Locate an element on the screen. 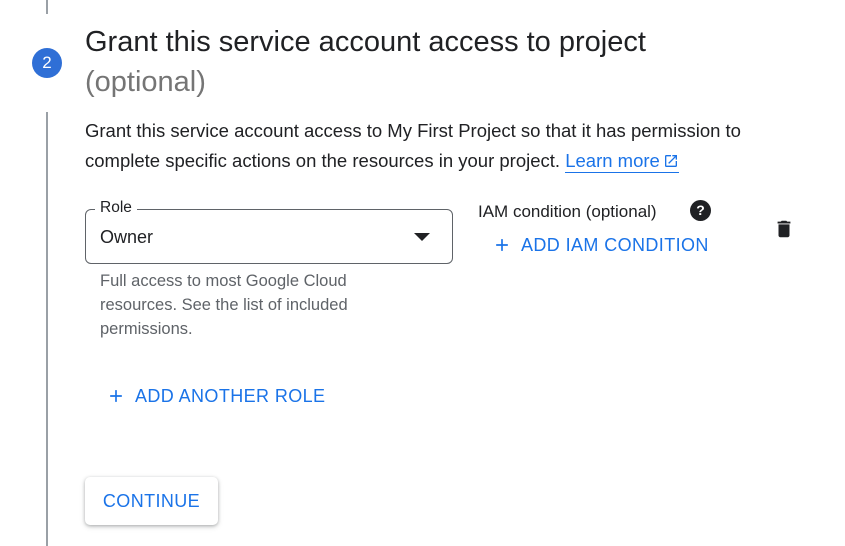 Image resolution: width=845 pixels, height=546 pixels. role-field-label: Role is located at coordinates (116, 208).